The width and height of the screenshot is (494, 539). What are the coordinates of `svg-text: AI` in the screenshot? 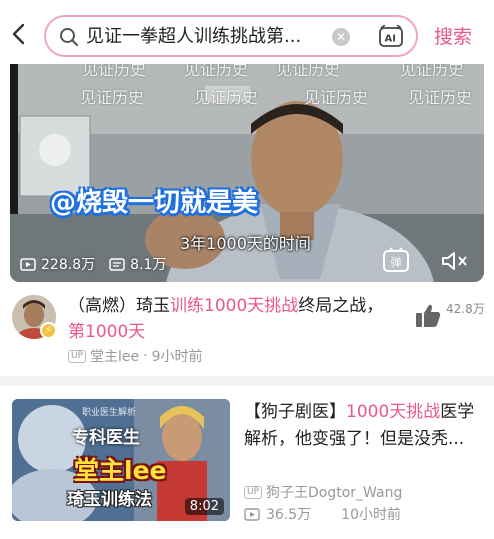 It's located at (390, 39).